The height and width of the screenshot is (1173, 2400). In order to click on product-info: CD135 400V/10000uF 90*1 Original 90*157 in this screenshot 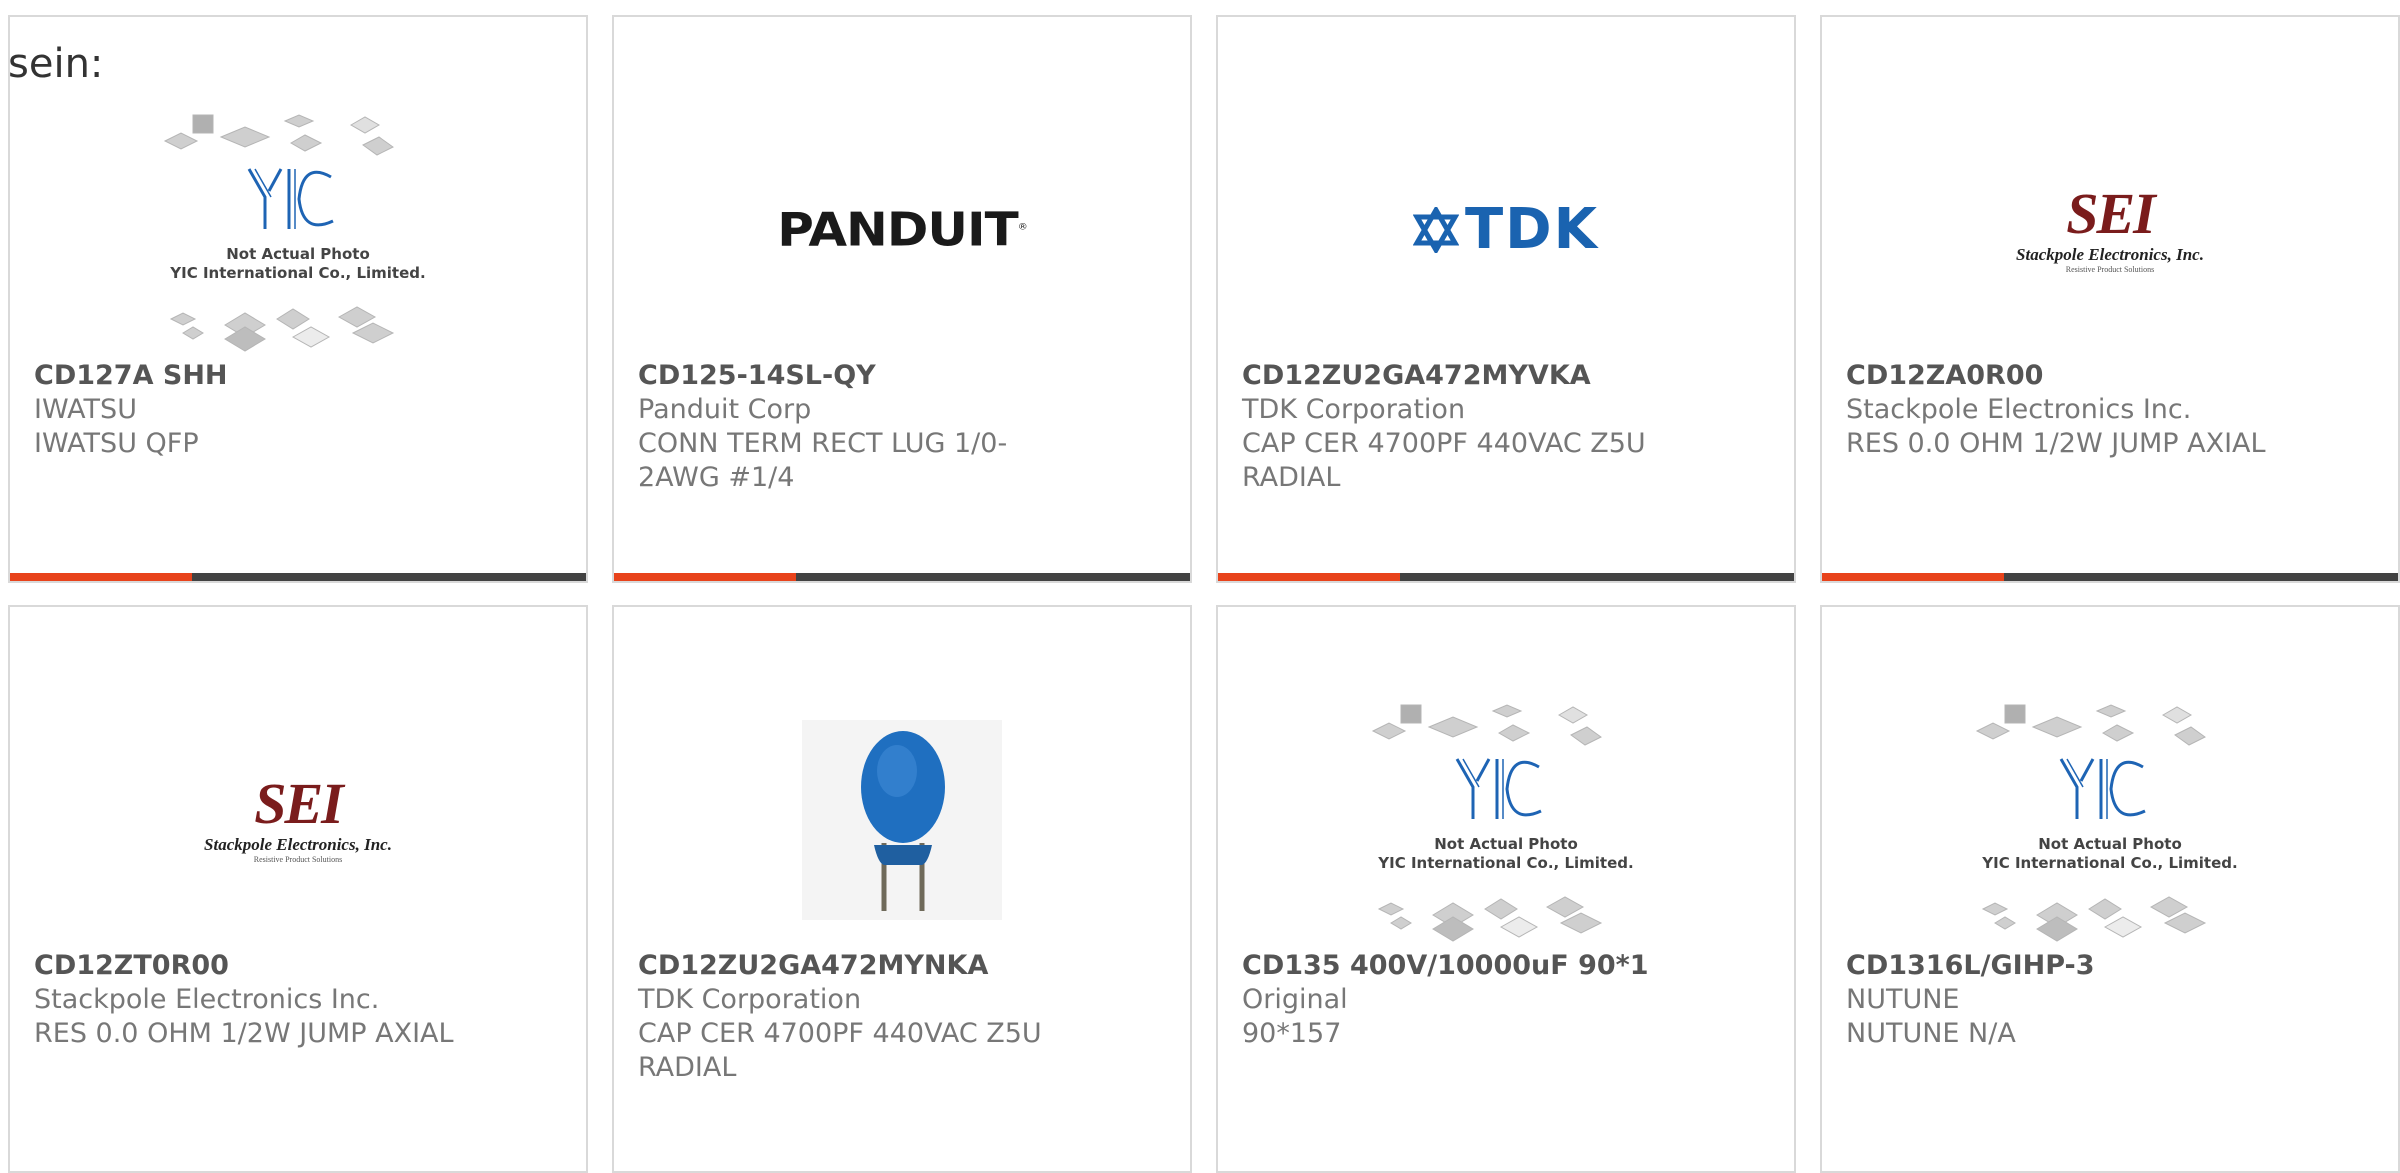, I will do `click(1467, 1000)`.